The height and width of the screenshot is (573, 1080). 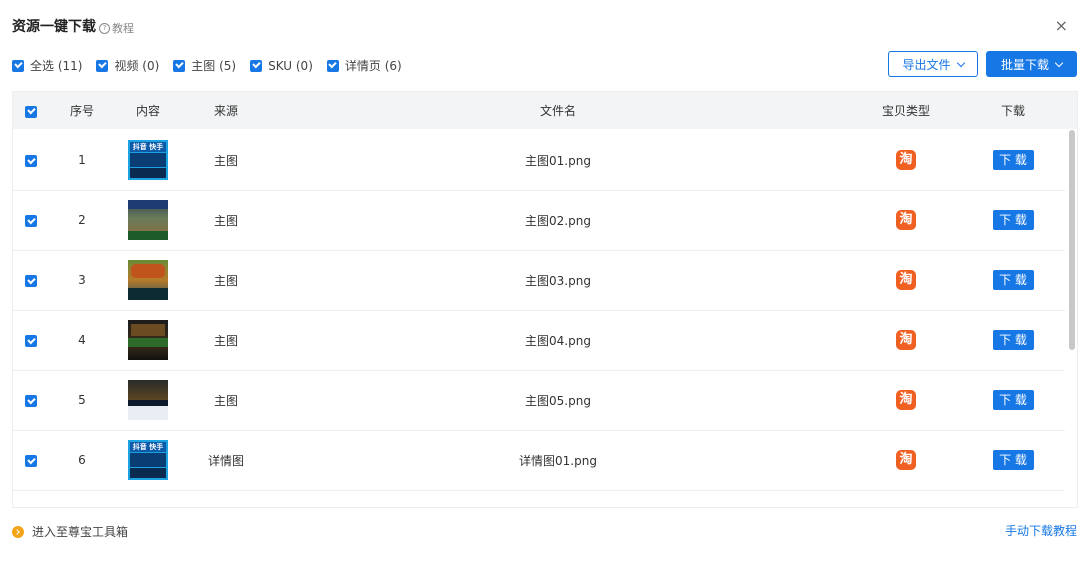 I want to click on filter-main-image: 主图 (5), so click(x=204, y=65).